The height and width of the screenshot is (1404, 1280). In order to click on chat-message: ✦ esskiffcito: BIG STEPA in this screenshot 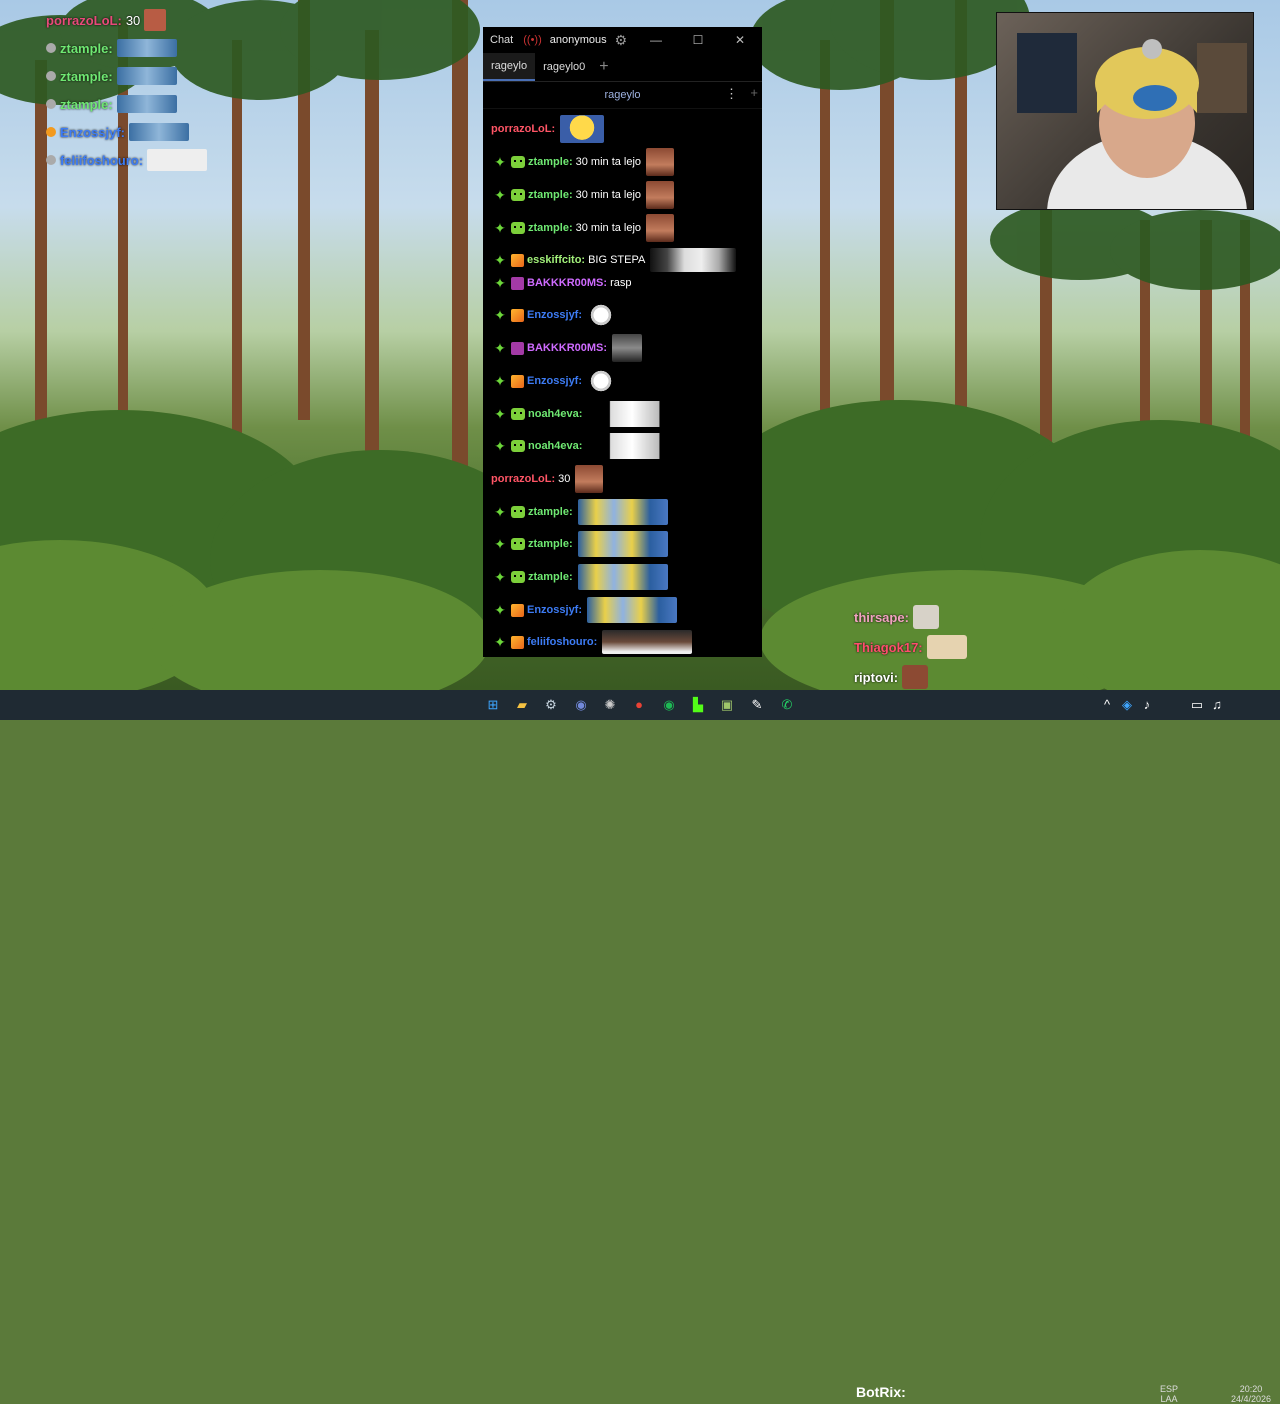, I will do `click(614, 260)`.